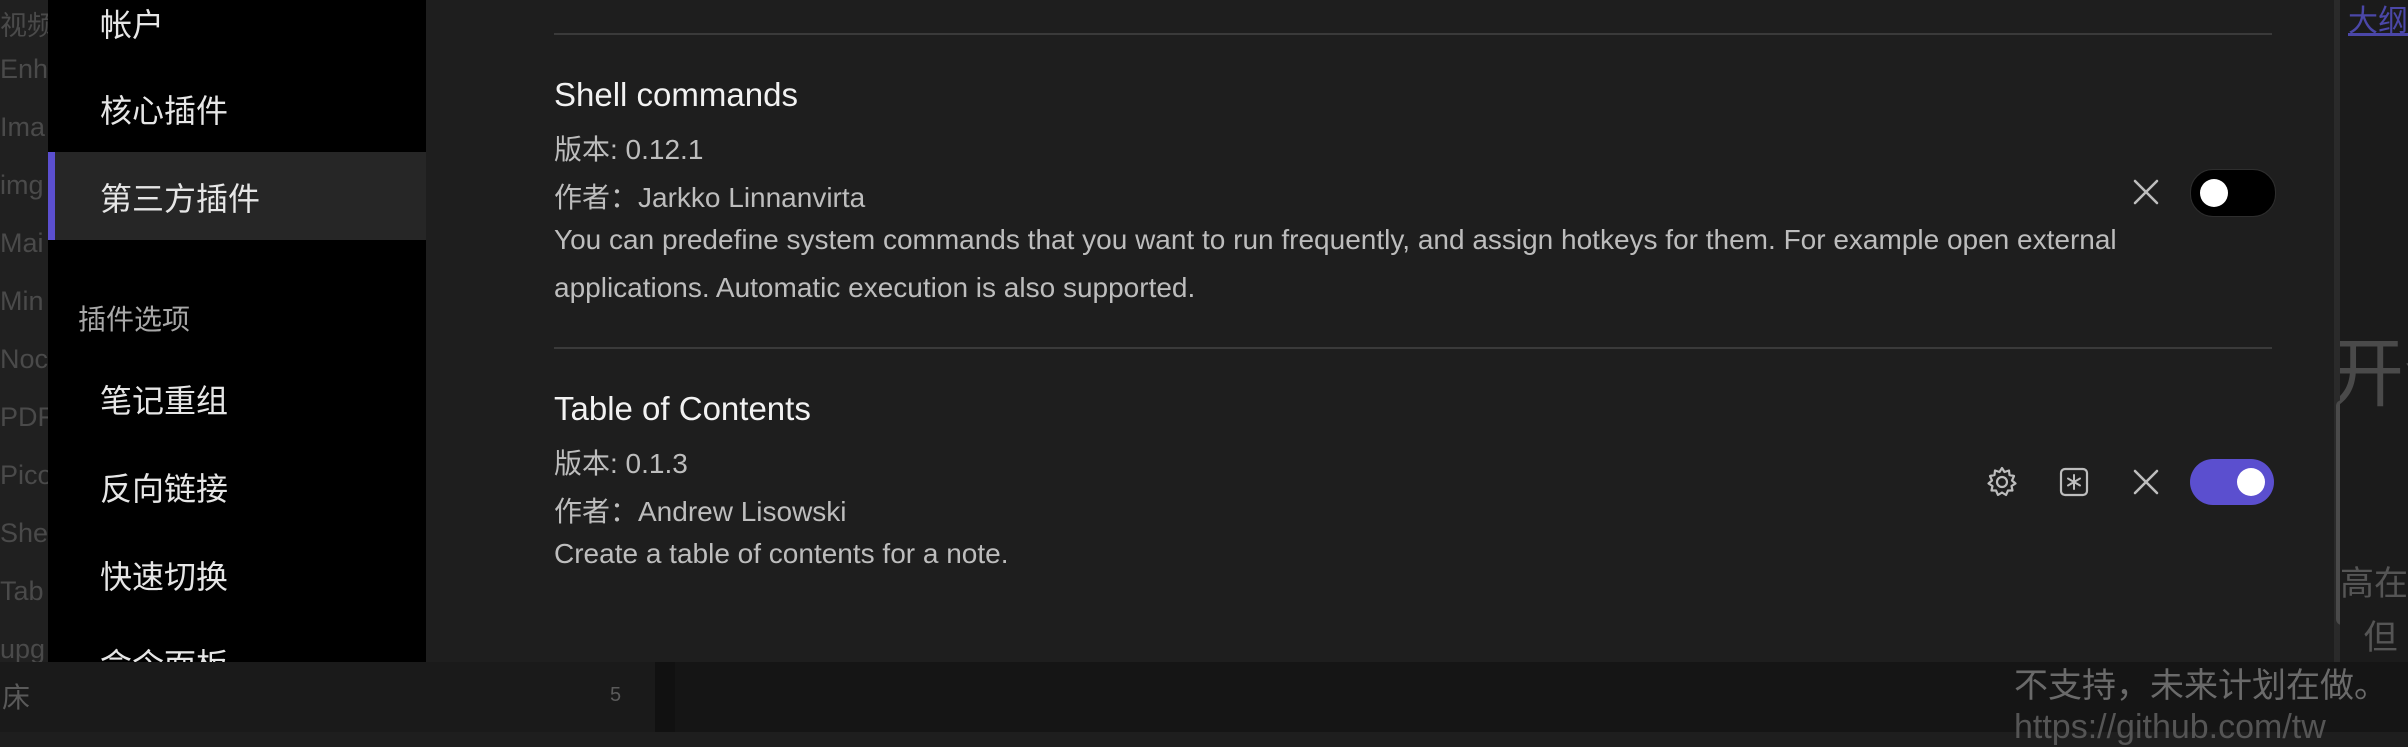  I want to click on sidebar-item-community-plugins: 第三方插件, so click(237, 196).